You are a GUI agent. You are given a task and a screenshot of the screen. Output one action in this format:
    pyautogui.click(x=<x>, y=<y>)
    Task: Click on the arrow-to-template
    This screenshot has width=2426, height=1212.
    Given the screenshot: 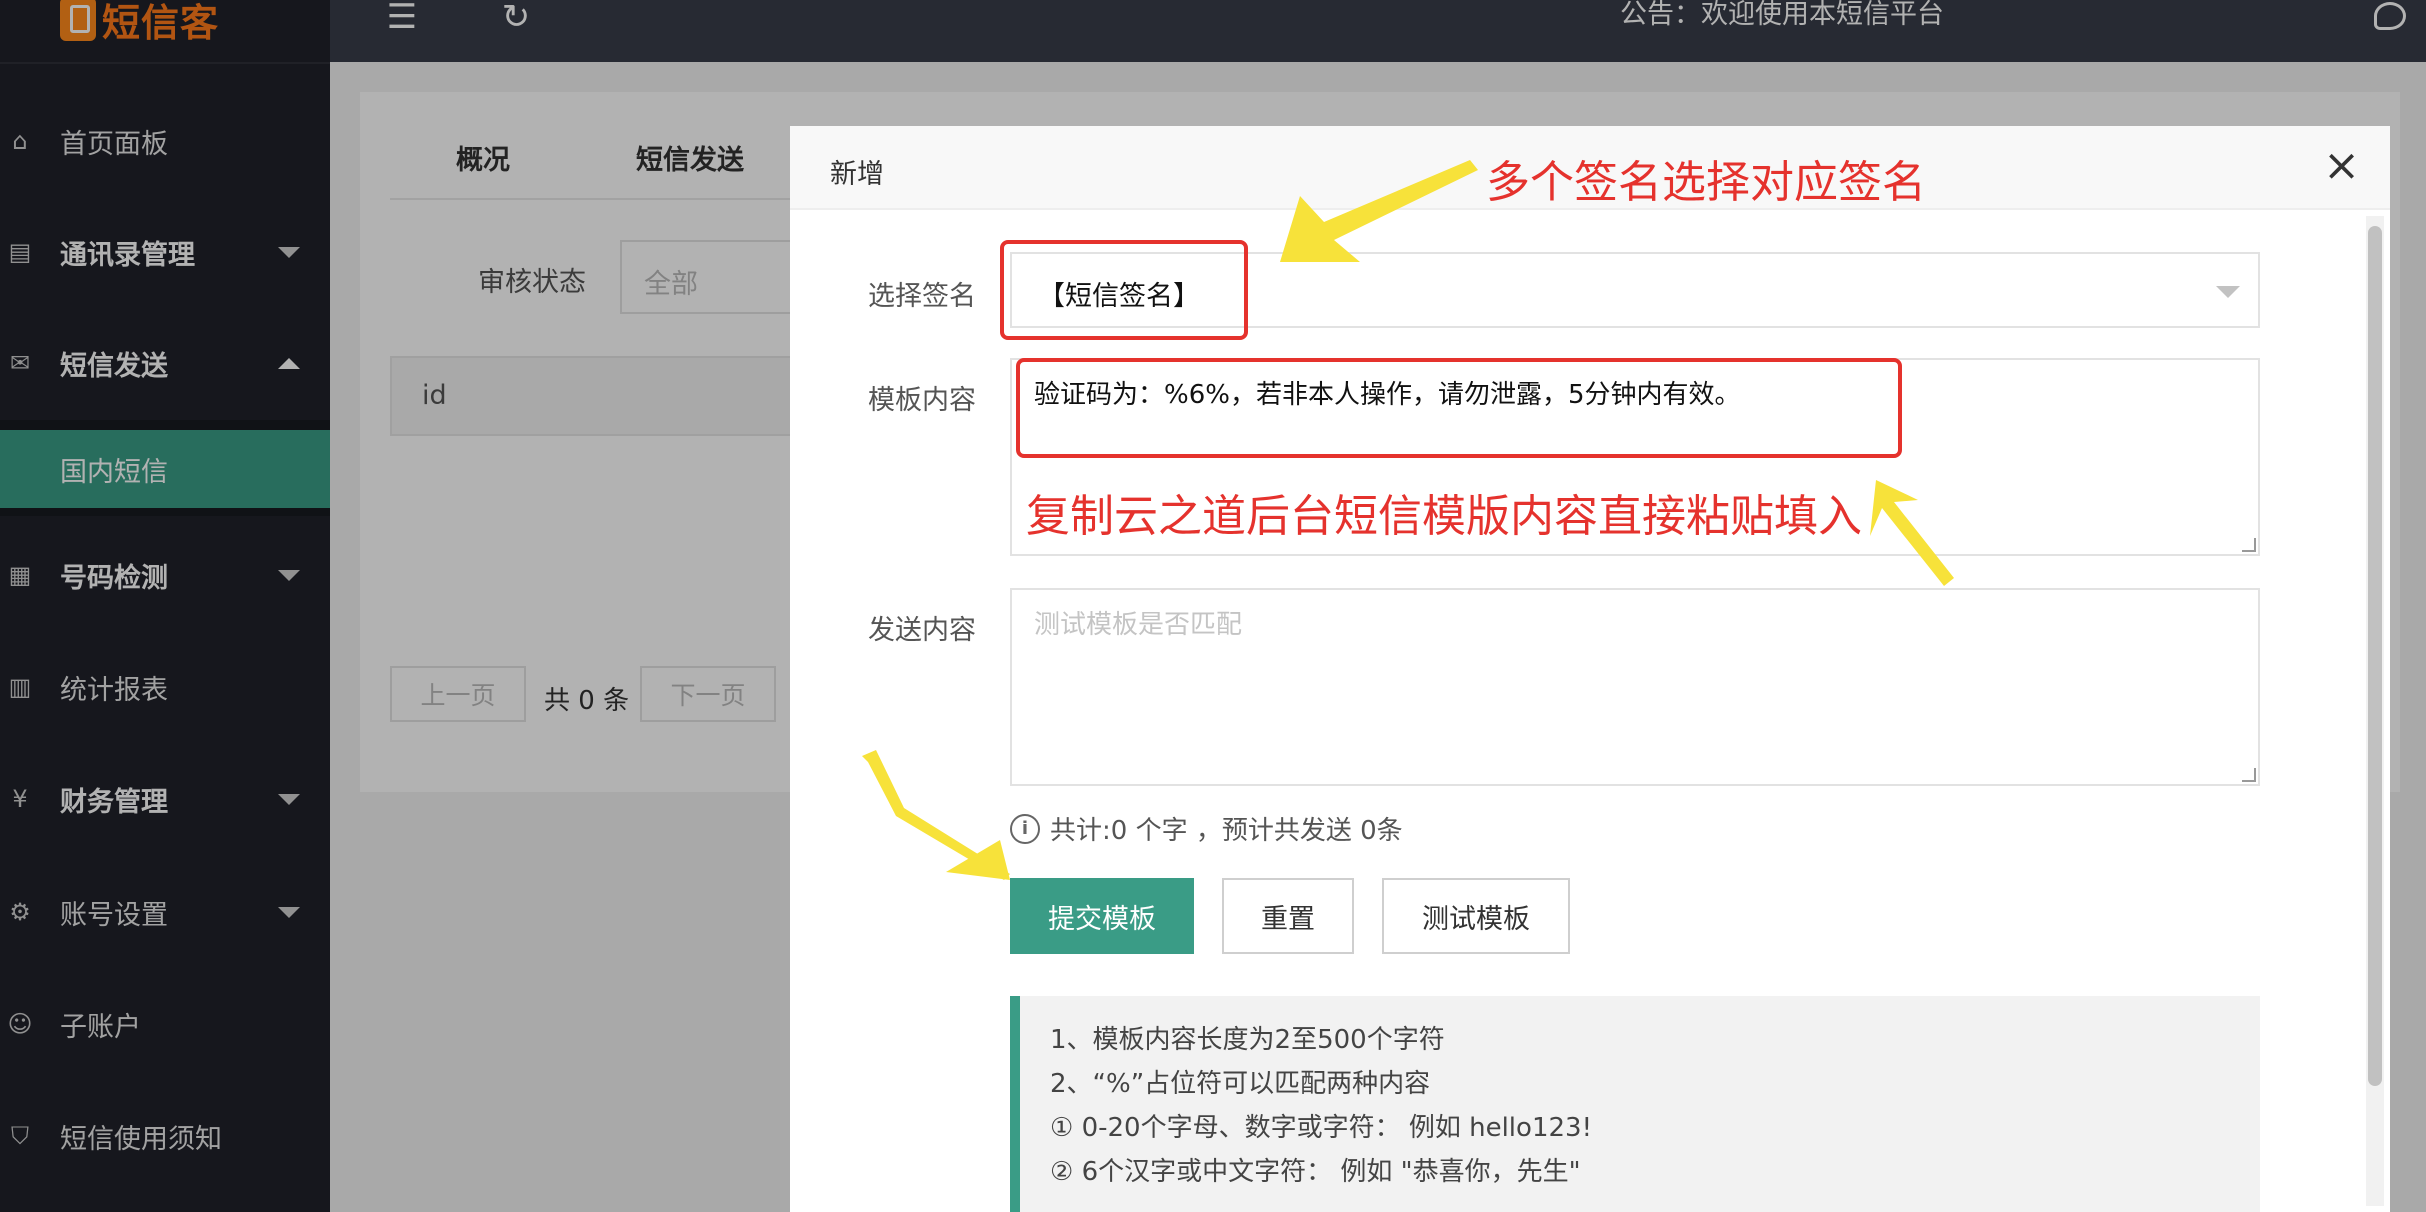 What is the action you would take?
    pyautogui.click(x=1912, y=533)
    